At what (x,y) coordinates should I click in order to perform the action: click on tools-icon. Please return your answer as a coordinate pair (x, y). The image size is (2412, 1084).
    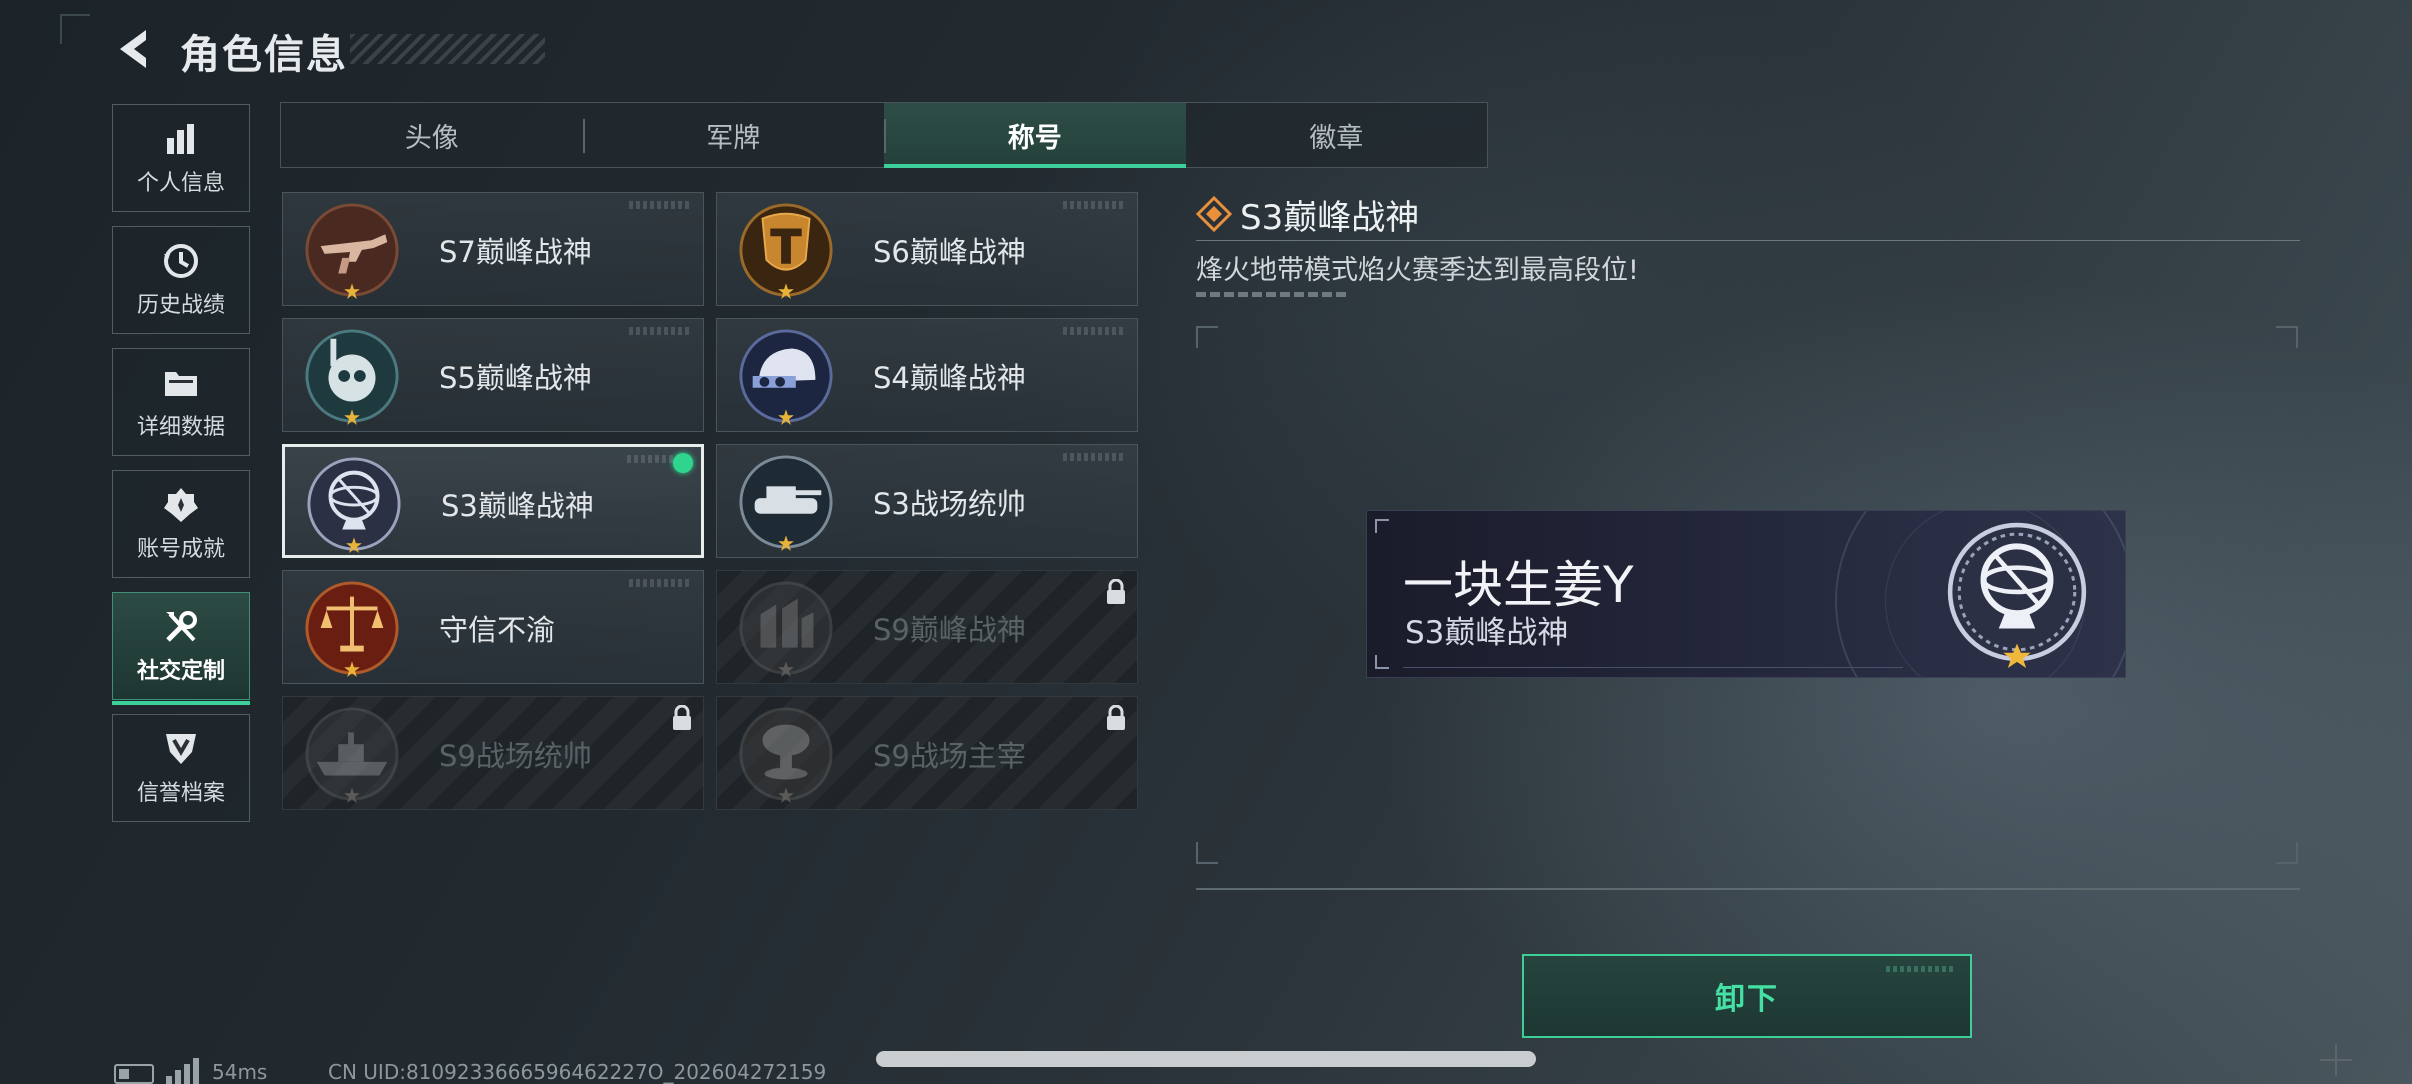
    Looking at the image, I should click on (181, 627).